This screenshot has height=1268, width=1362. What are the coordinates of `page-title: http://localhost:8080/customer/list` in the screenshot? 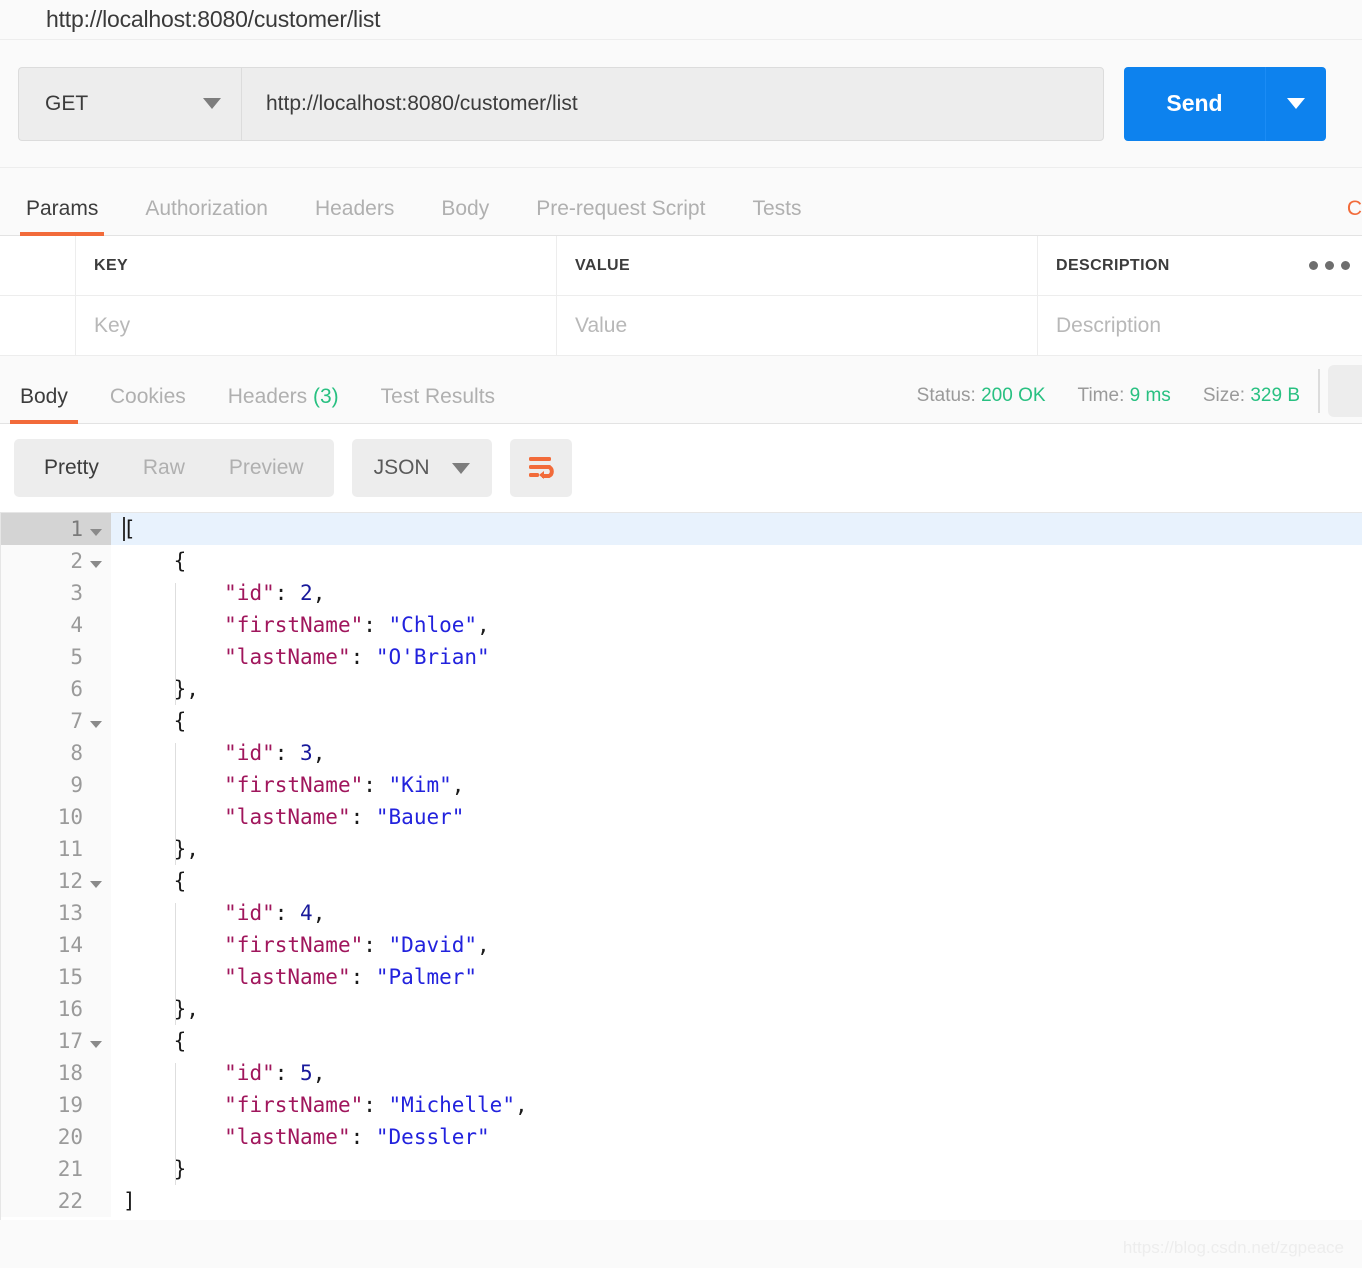 It's located at (213, 19).